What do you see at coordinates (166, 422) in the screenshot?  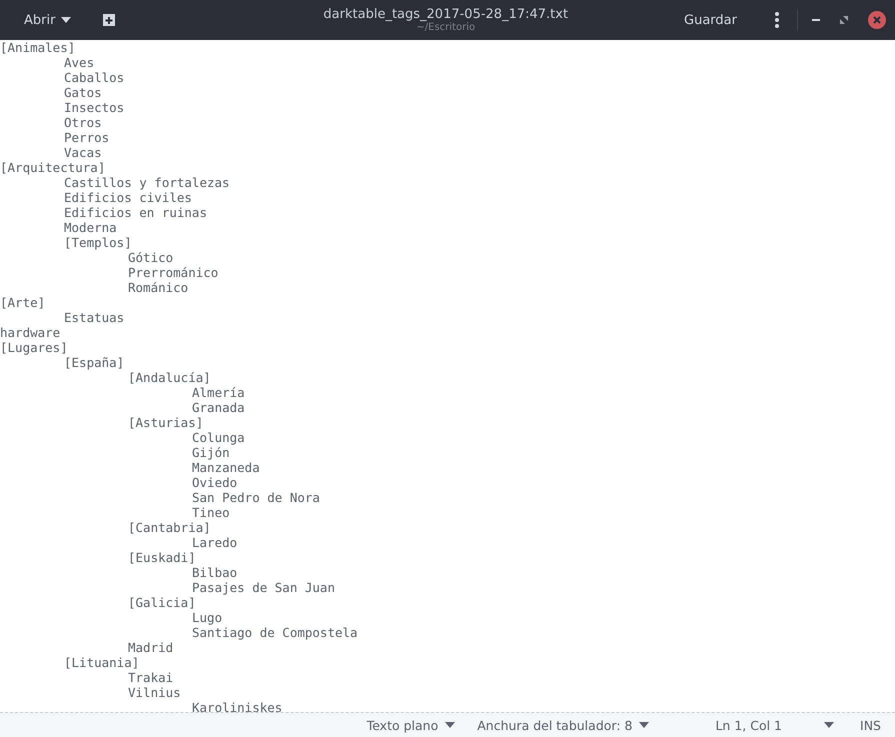 I see `text-line: [Asturias]` at bounding box center [166, 422].